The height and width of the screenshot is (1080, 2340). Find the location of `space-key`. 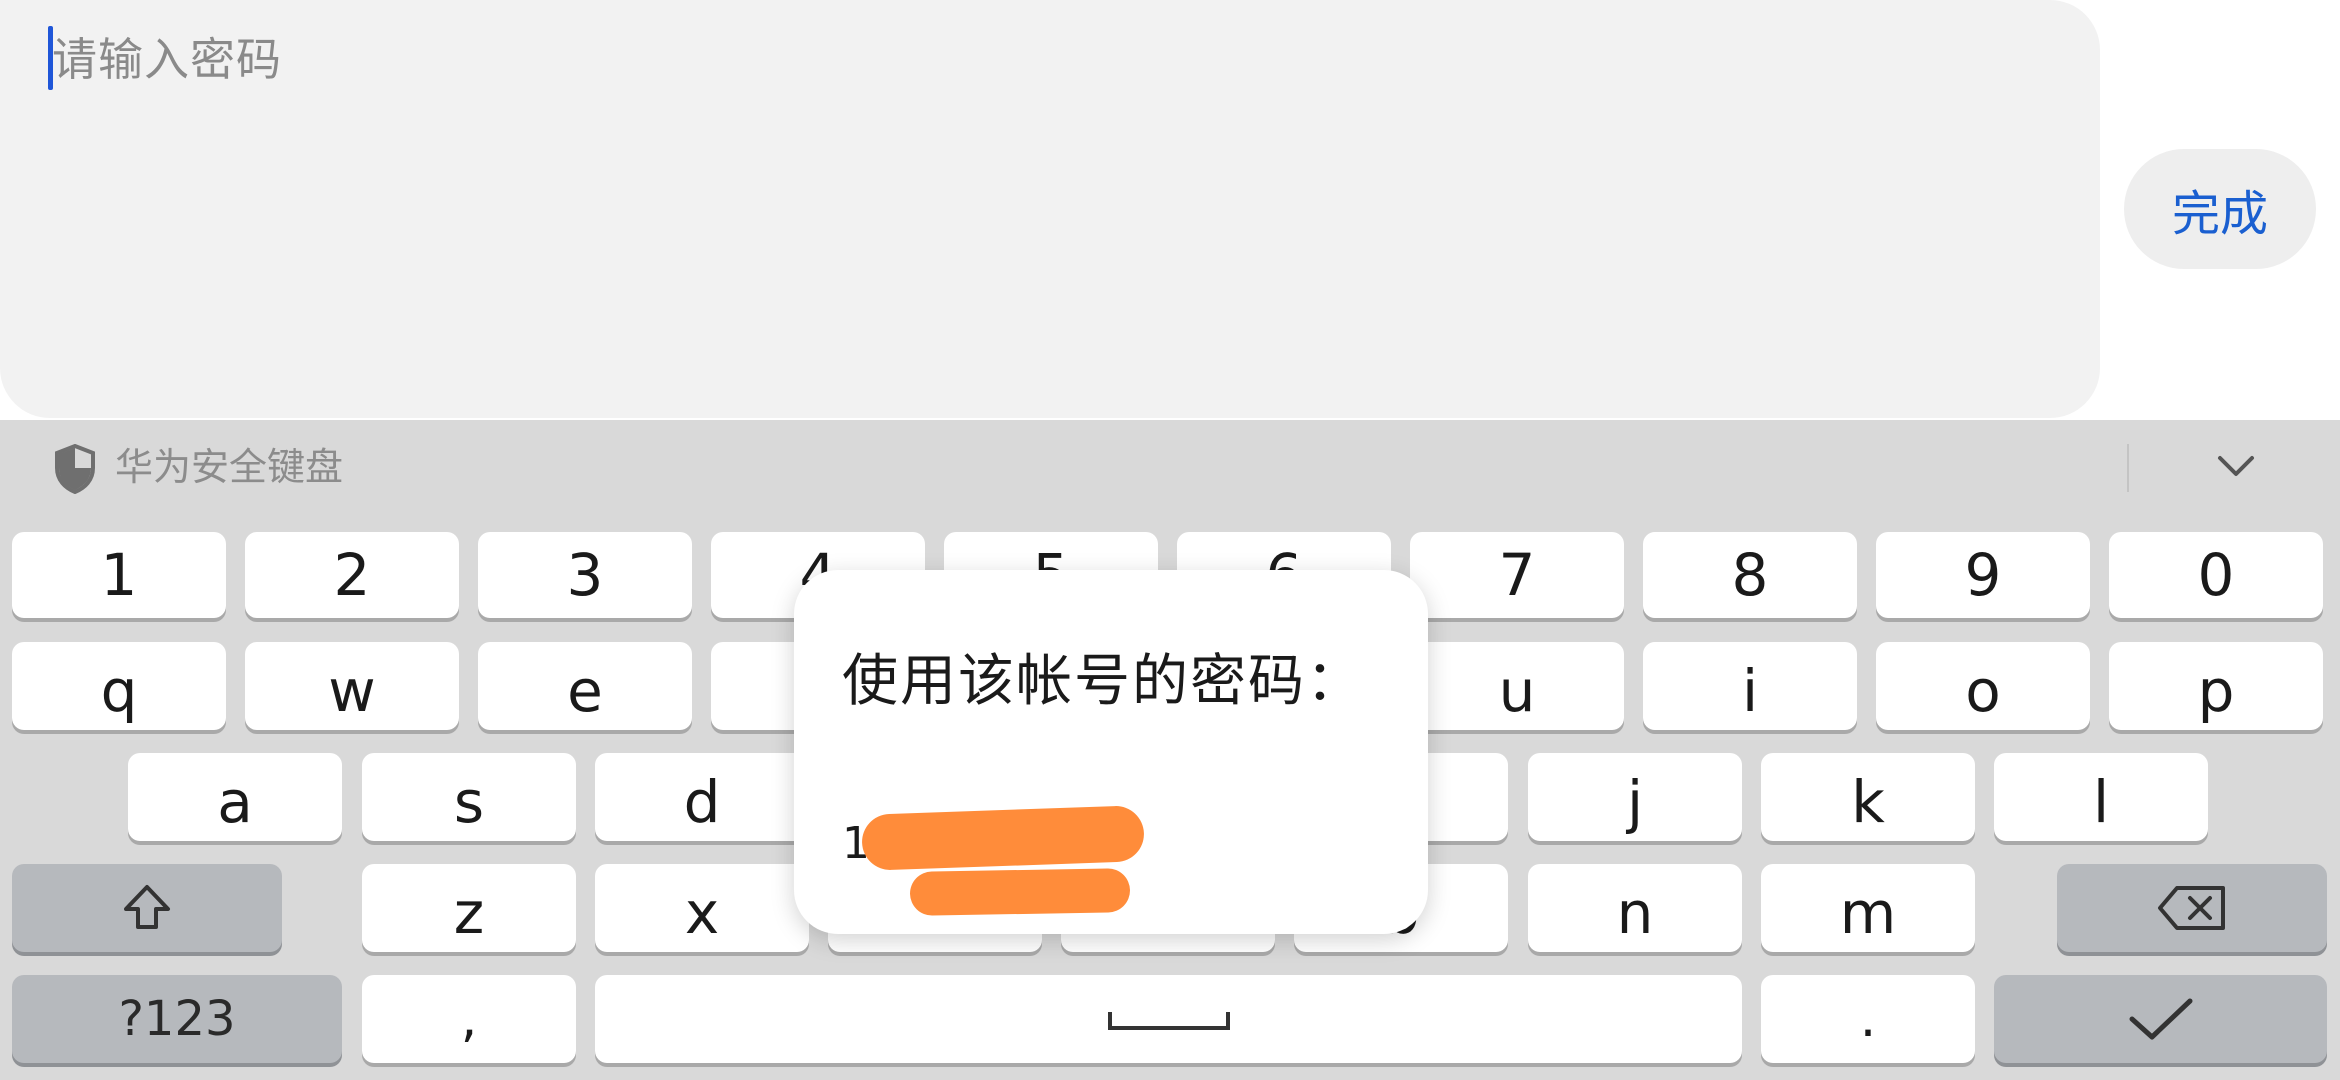

space-key is located at coordinates (1168, 1019).